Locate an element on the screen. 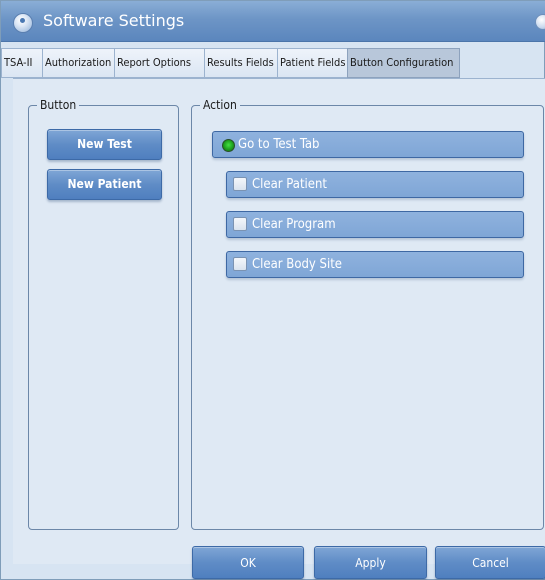  tab-tsa-ii: TSA-II is located at coordinates (21, 63).